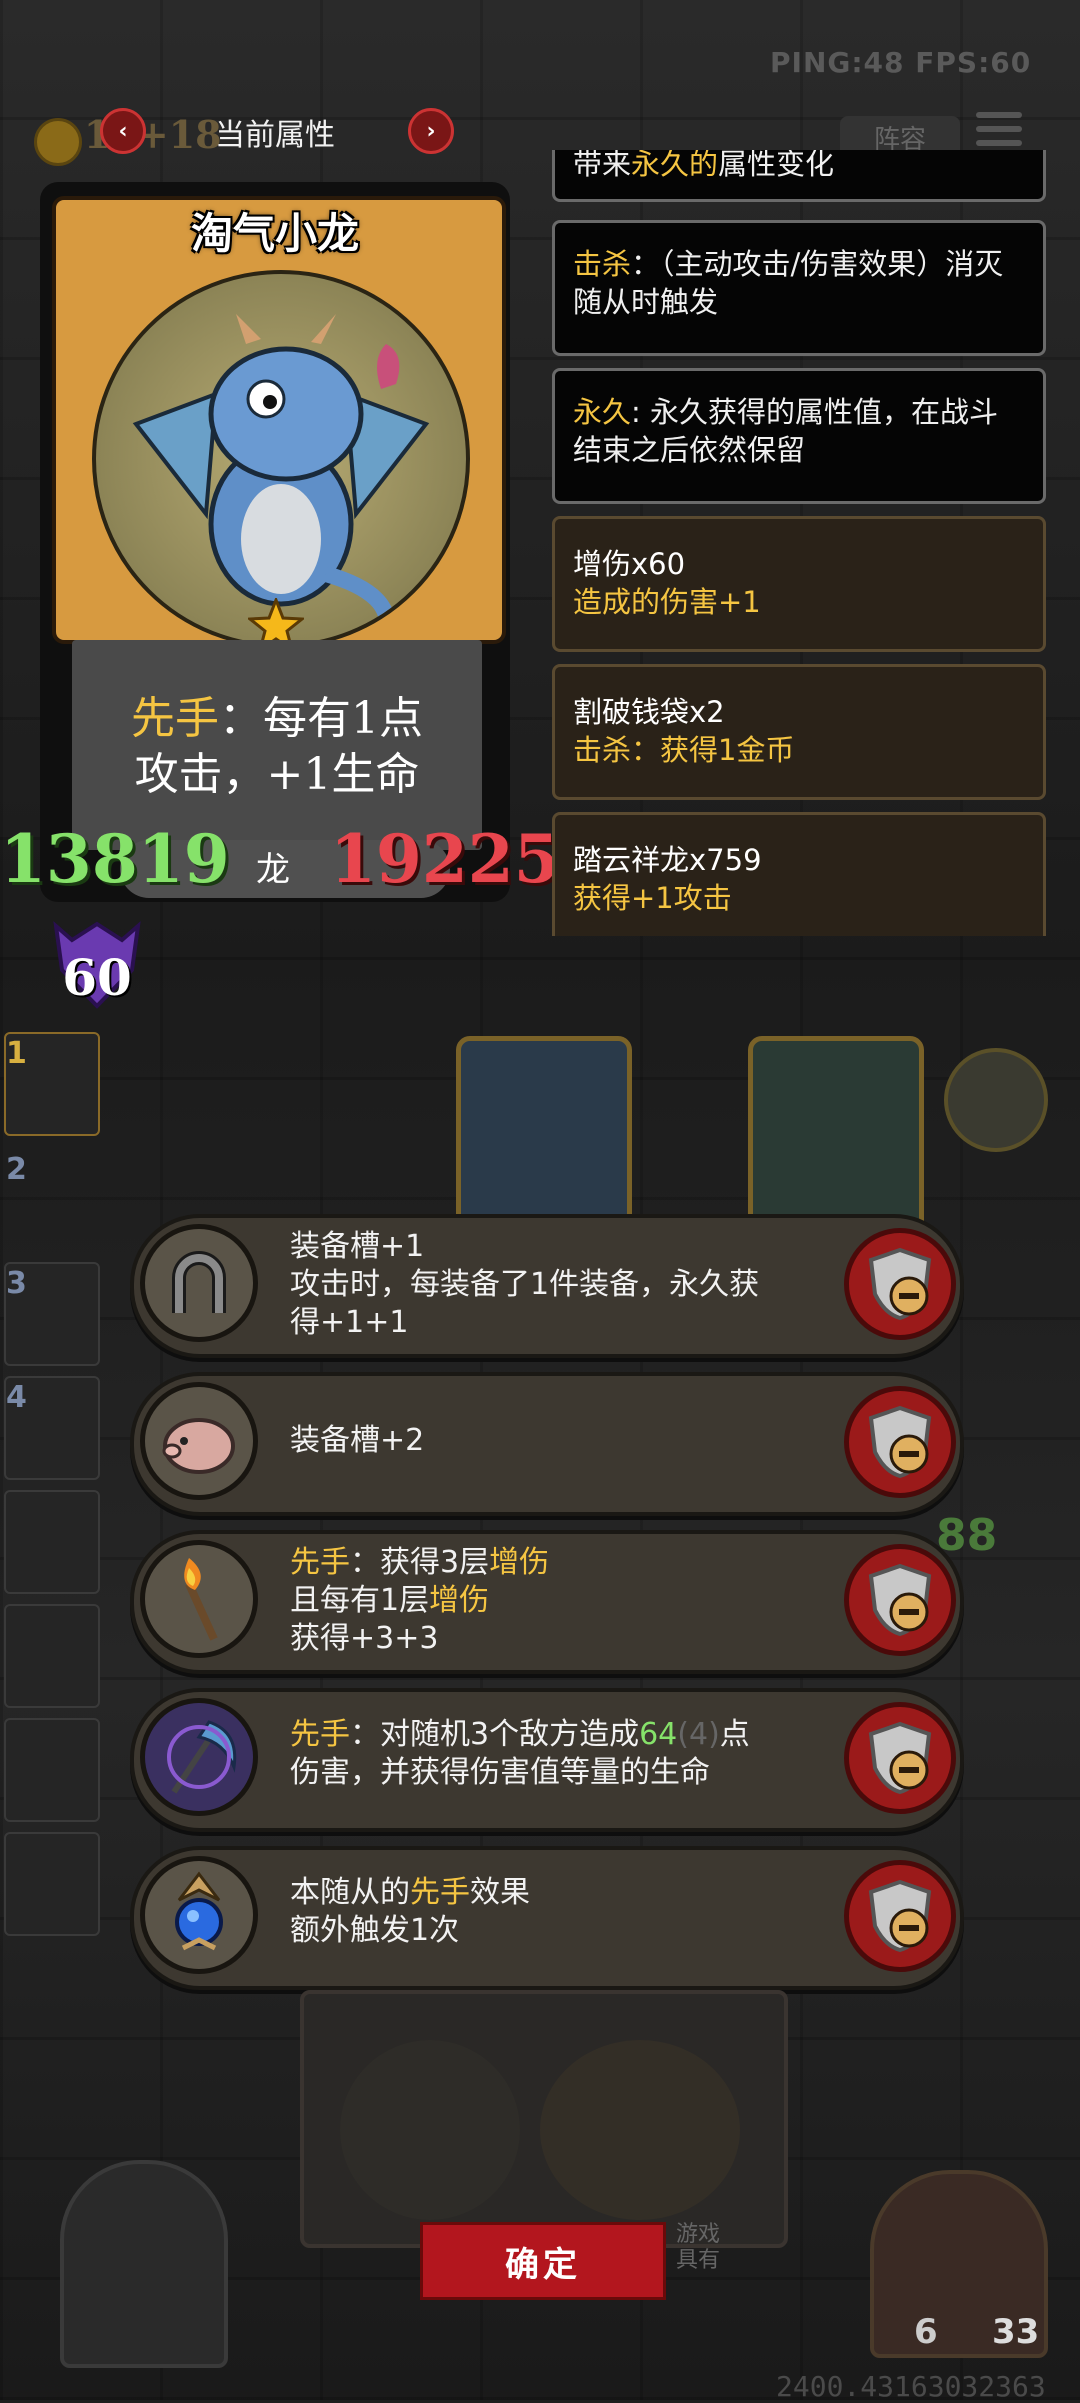 This screenshot has width=1080, height=2403. I want to click on hammer-button, so click(996, 1100).